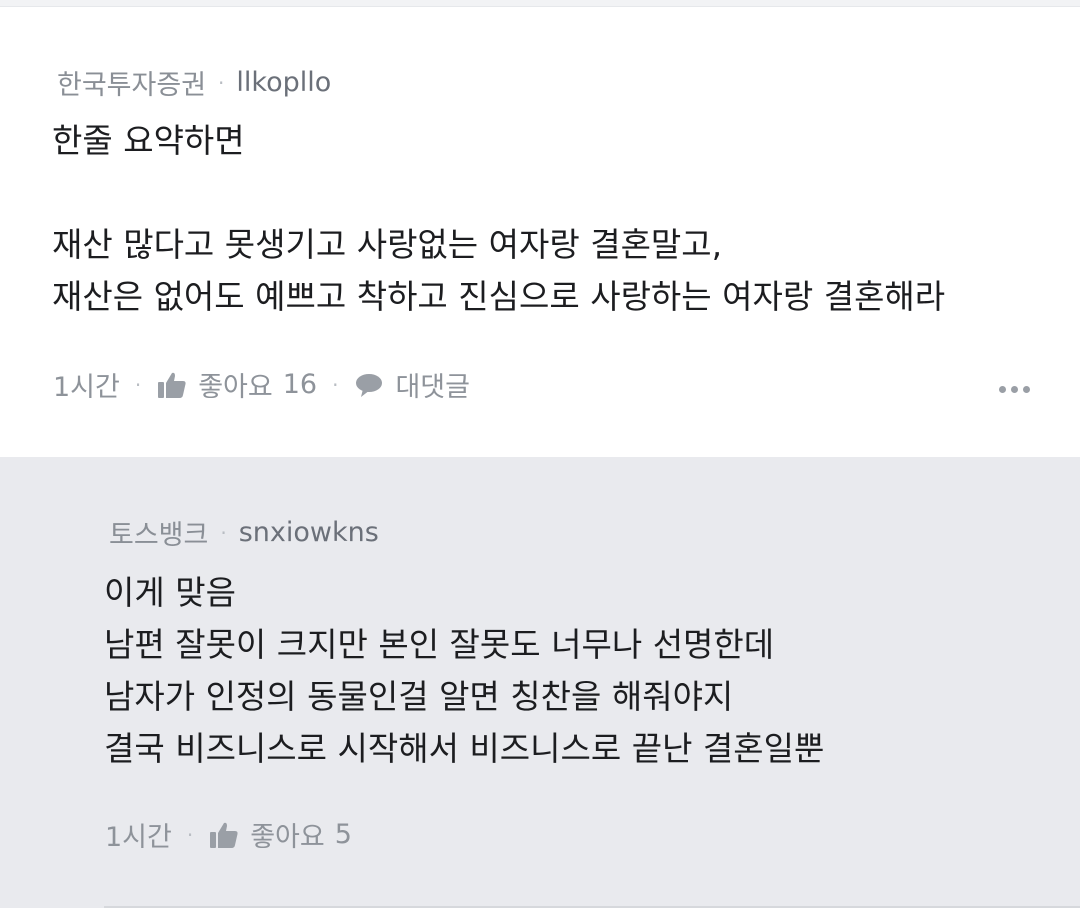  I want to click on broker-name: 한국투자증권, so click(132, 85).